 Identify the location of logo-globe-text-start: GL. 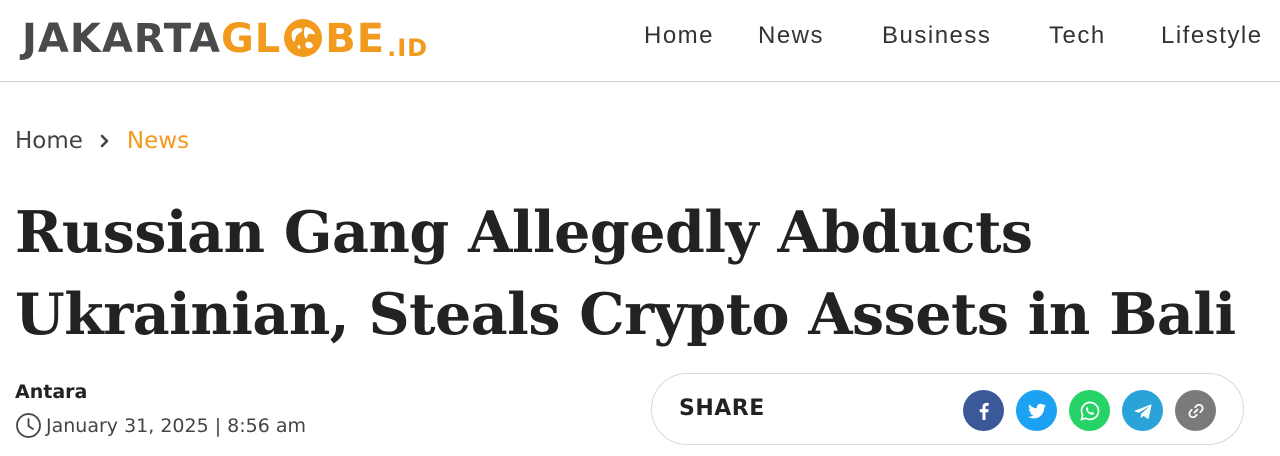
(251, 38).